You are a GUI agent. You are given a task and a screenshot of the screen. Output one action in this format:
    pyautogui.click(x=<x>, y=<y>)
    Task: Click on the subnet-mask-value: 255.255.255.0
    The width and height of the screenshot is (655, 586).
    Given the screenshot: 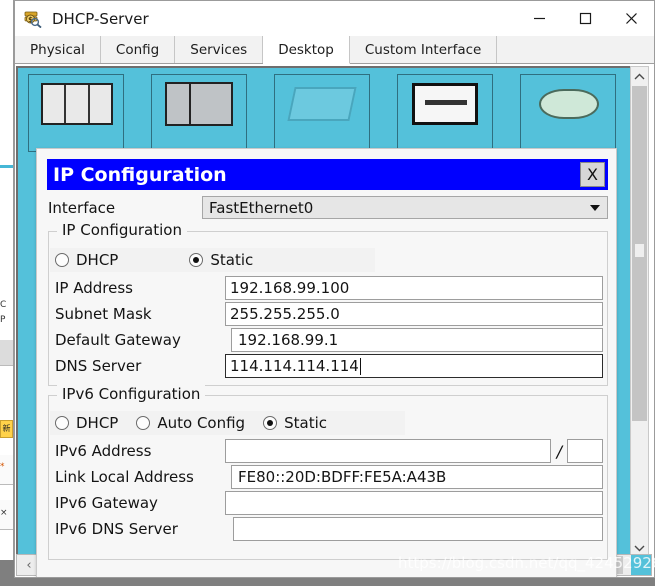 What is the action you would take?
    pyautogui.click(x=285, y=314)
    